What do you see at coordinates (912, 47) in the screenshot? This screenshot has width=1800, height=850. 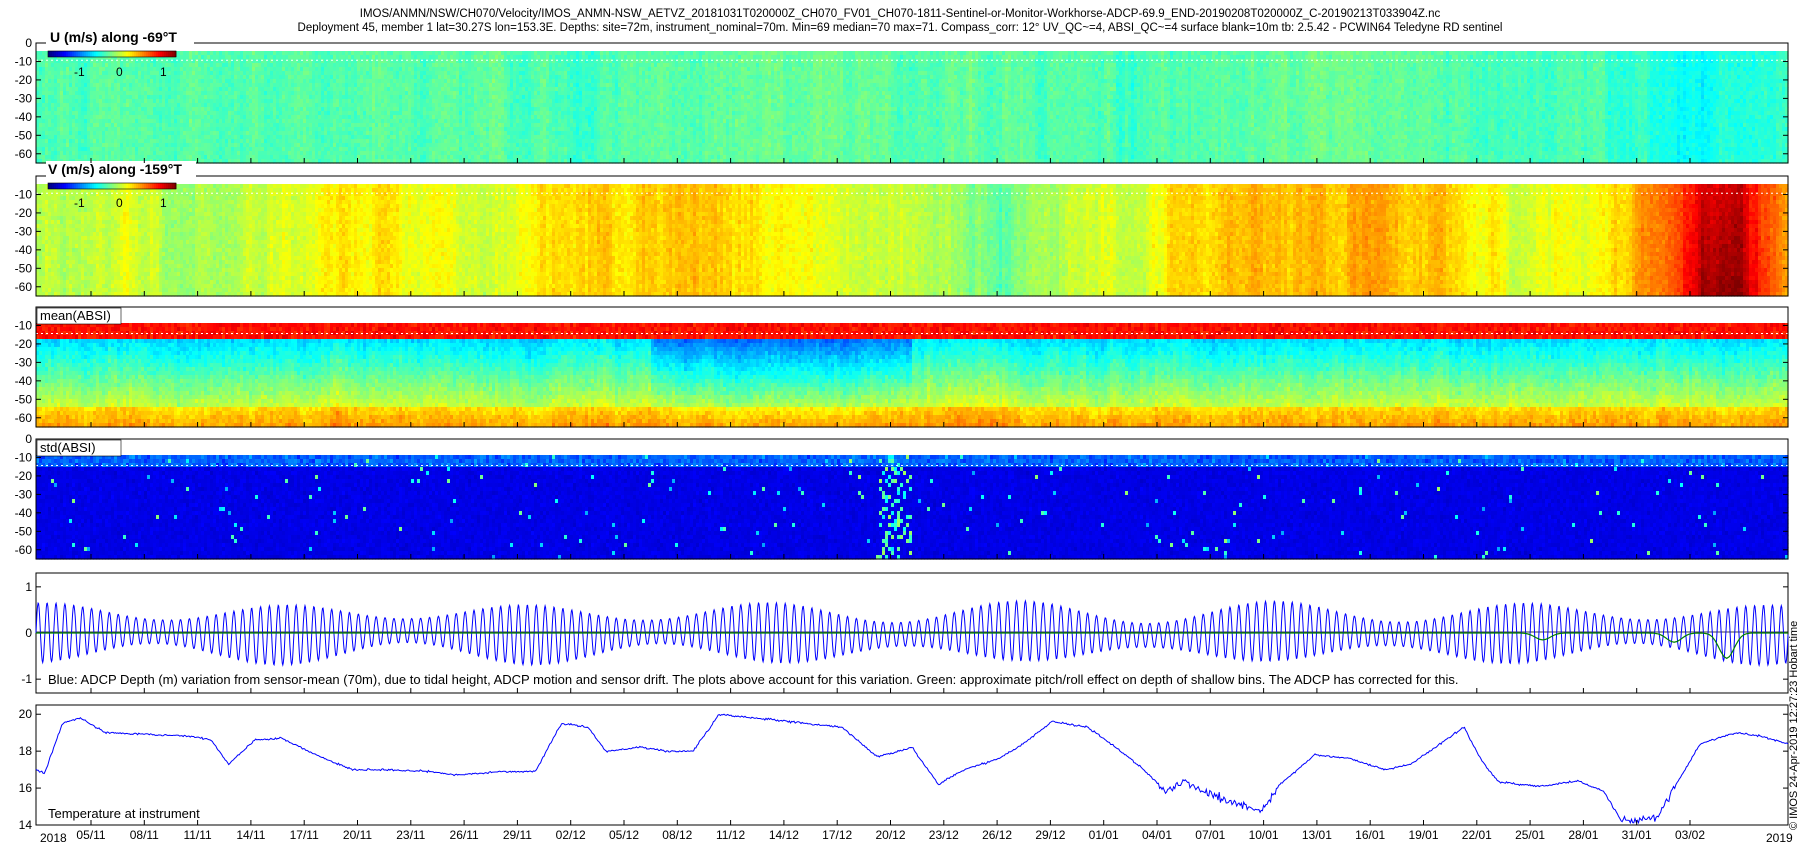 I see `surface-blank-area` at bounding box center [912, 47].